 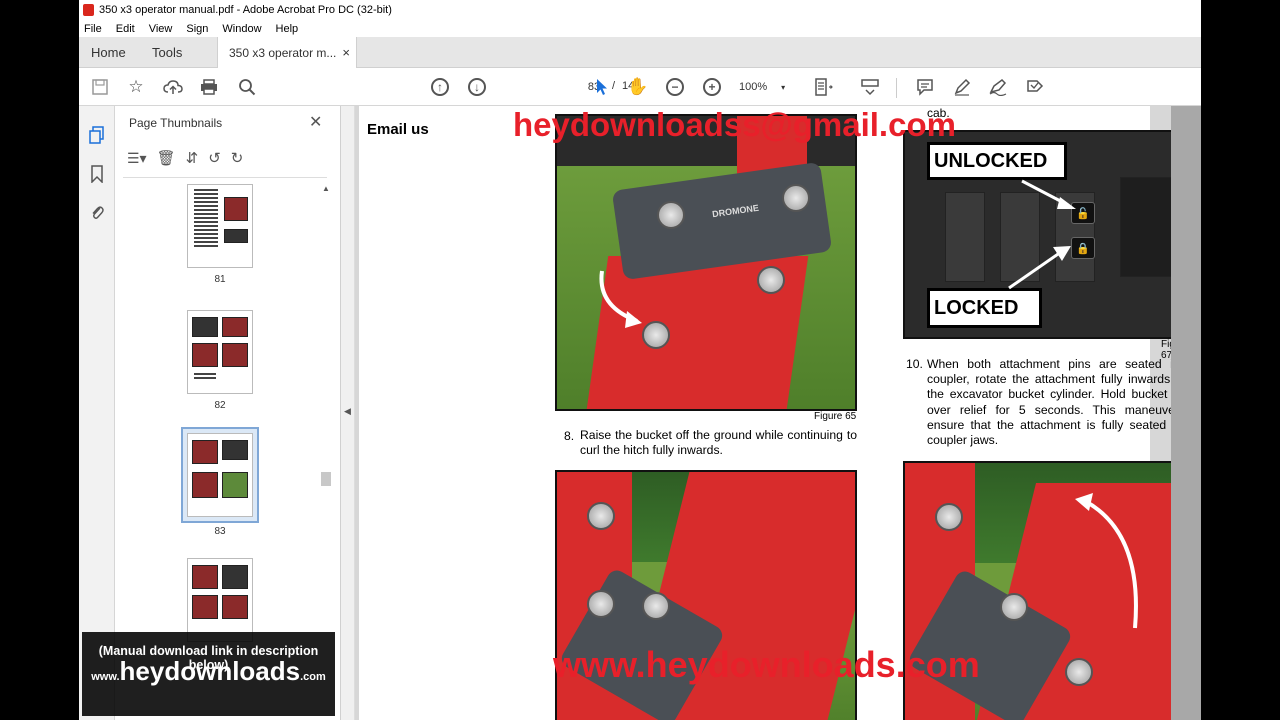 What do you see at coordinates (192, 158) in the screenshot?
I see `extract-pages-icon: ⇵` at bounding box center [192, 158].